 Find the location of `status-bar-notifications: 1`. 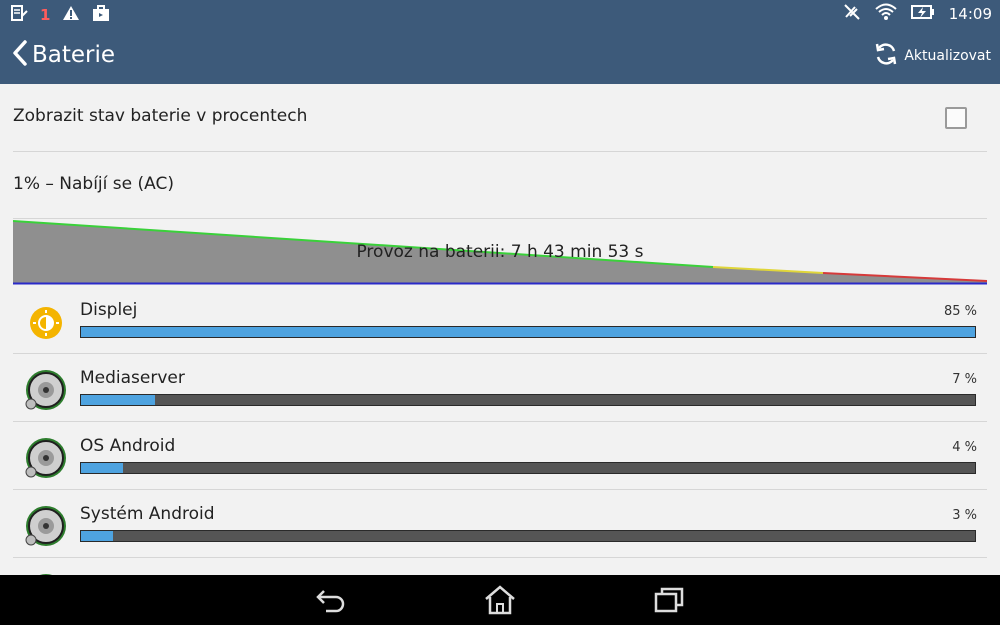

status-bar-notifications: 1 is located at coordinates (60, 15).